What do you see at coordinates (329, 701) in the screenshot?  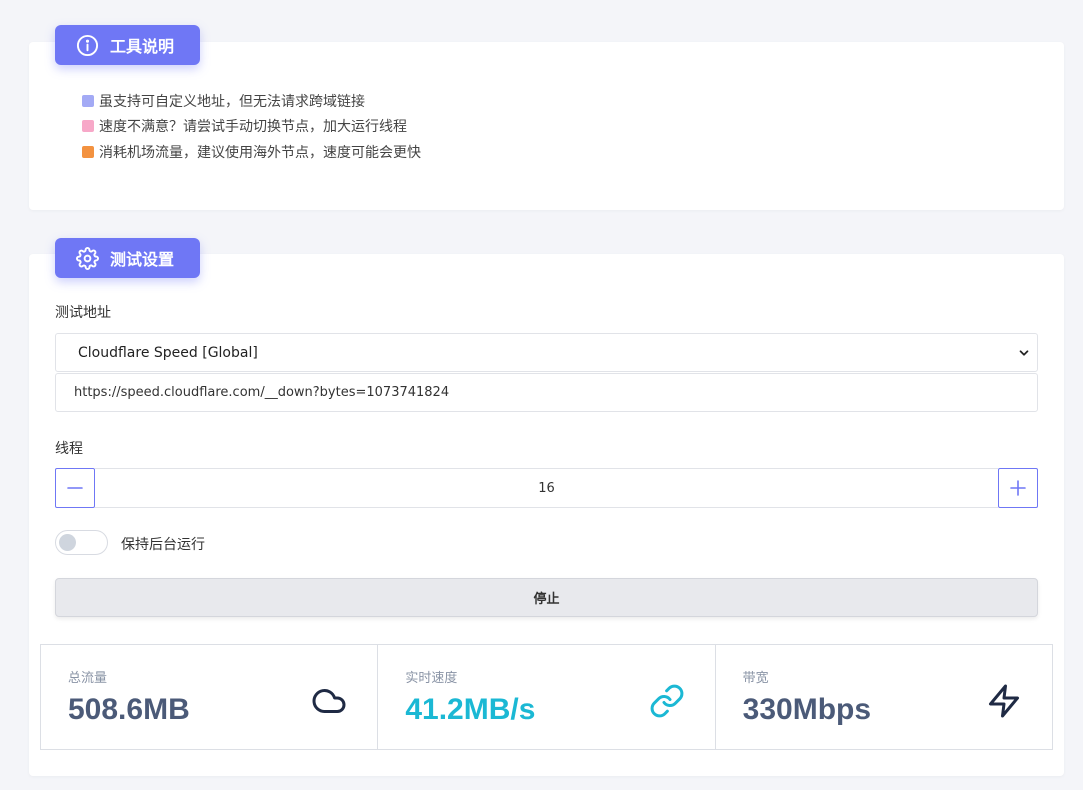 I see `cloud-icon` at bounding box center [329, 701].